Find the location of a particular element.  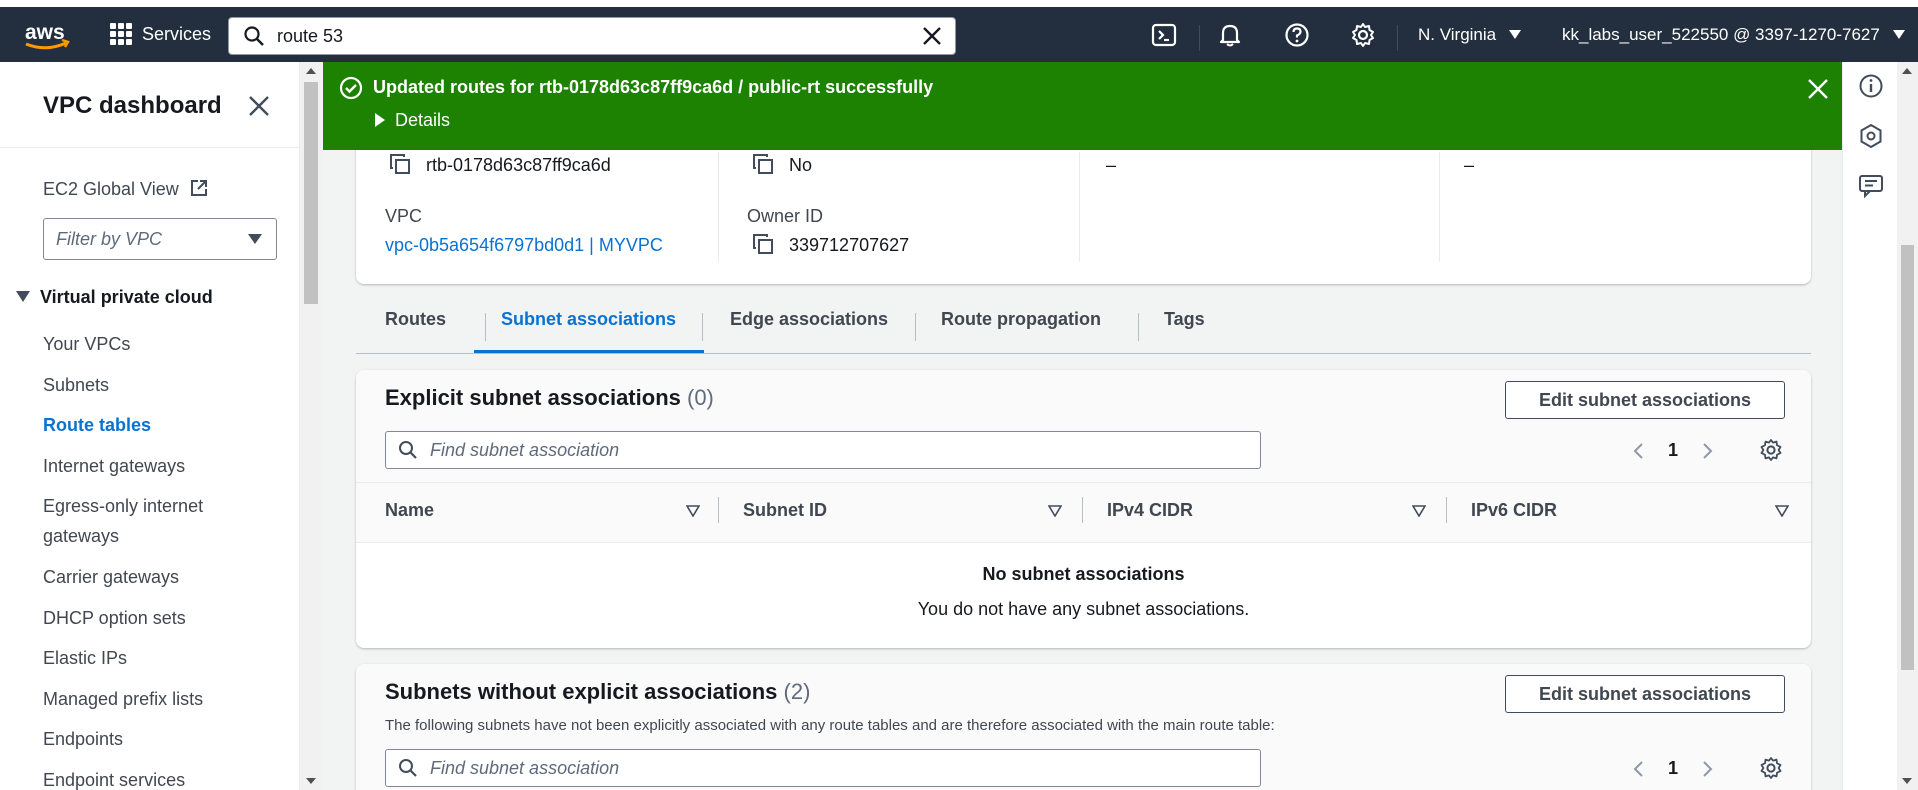

global-search-input is located at coordinates (587, 36).